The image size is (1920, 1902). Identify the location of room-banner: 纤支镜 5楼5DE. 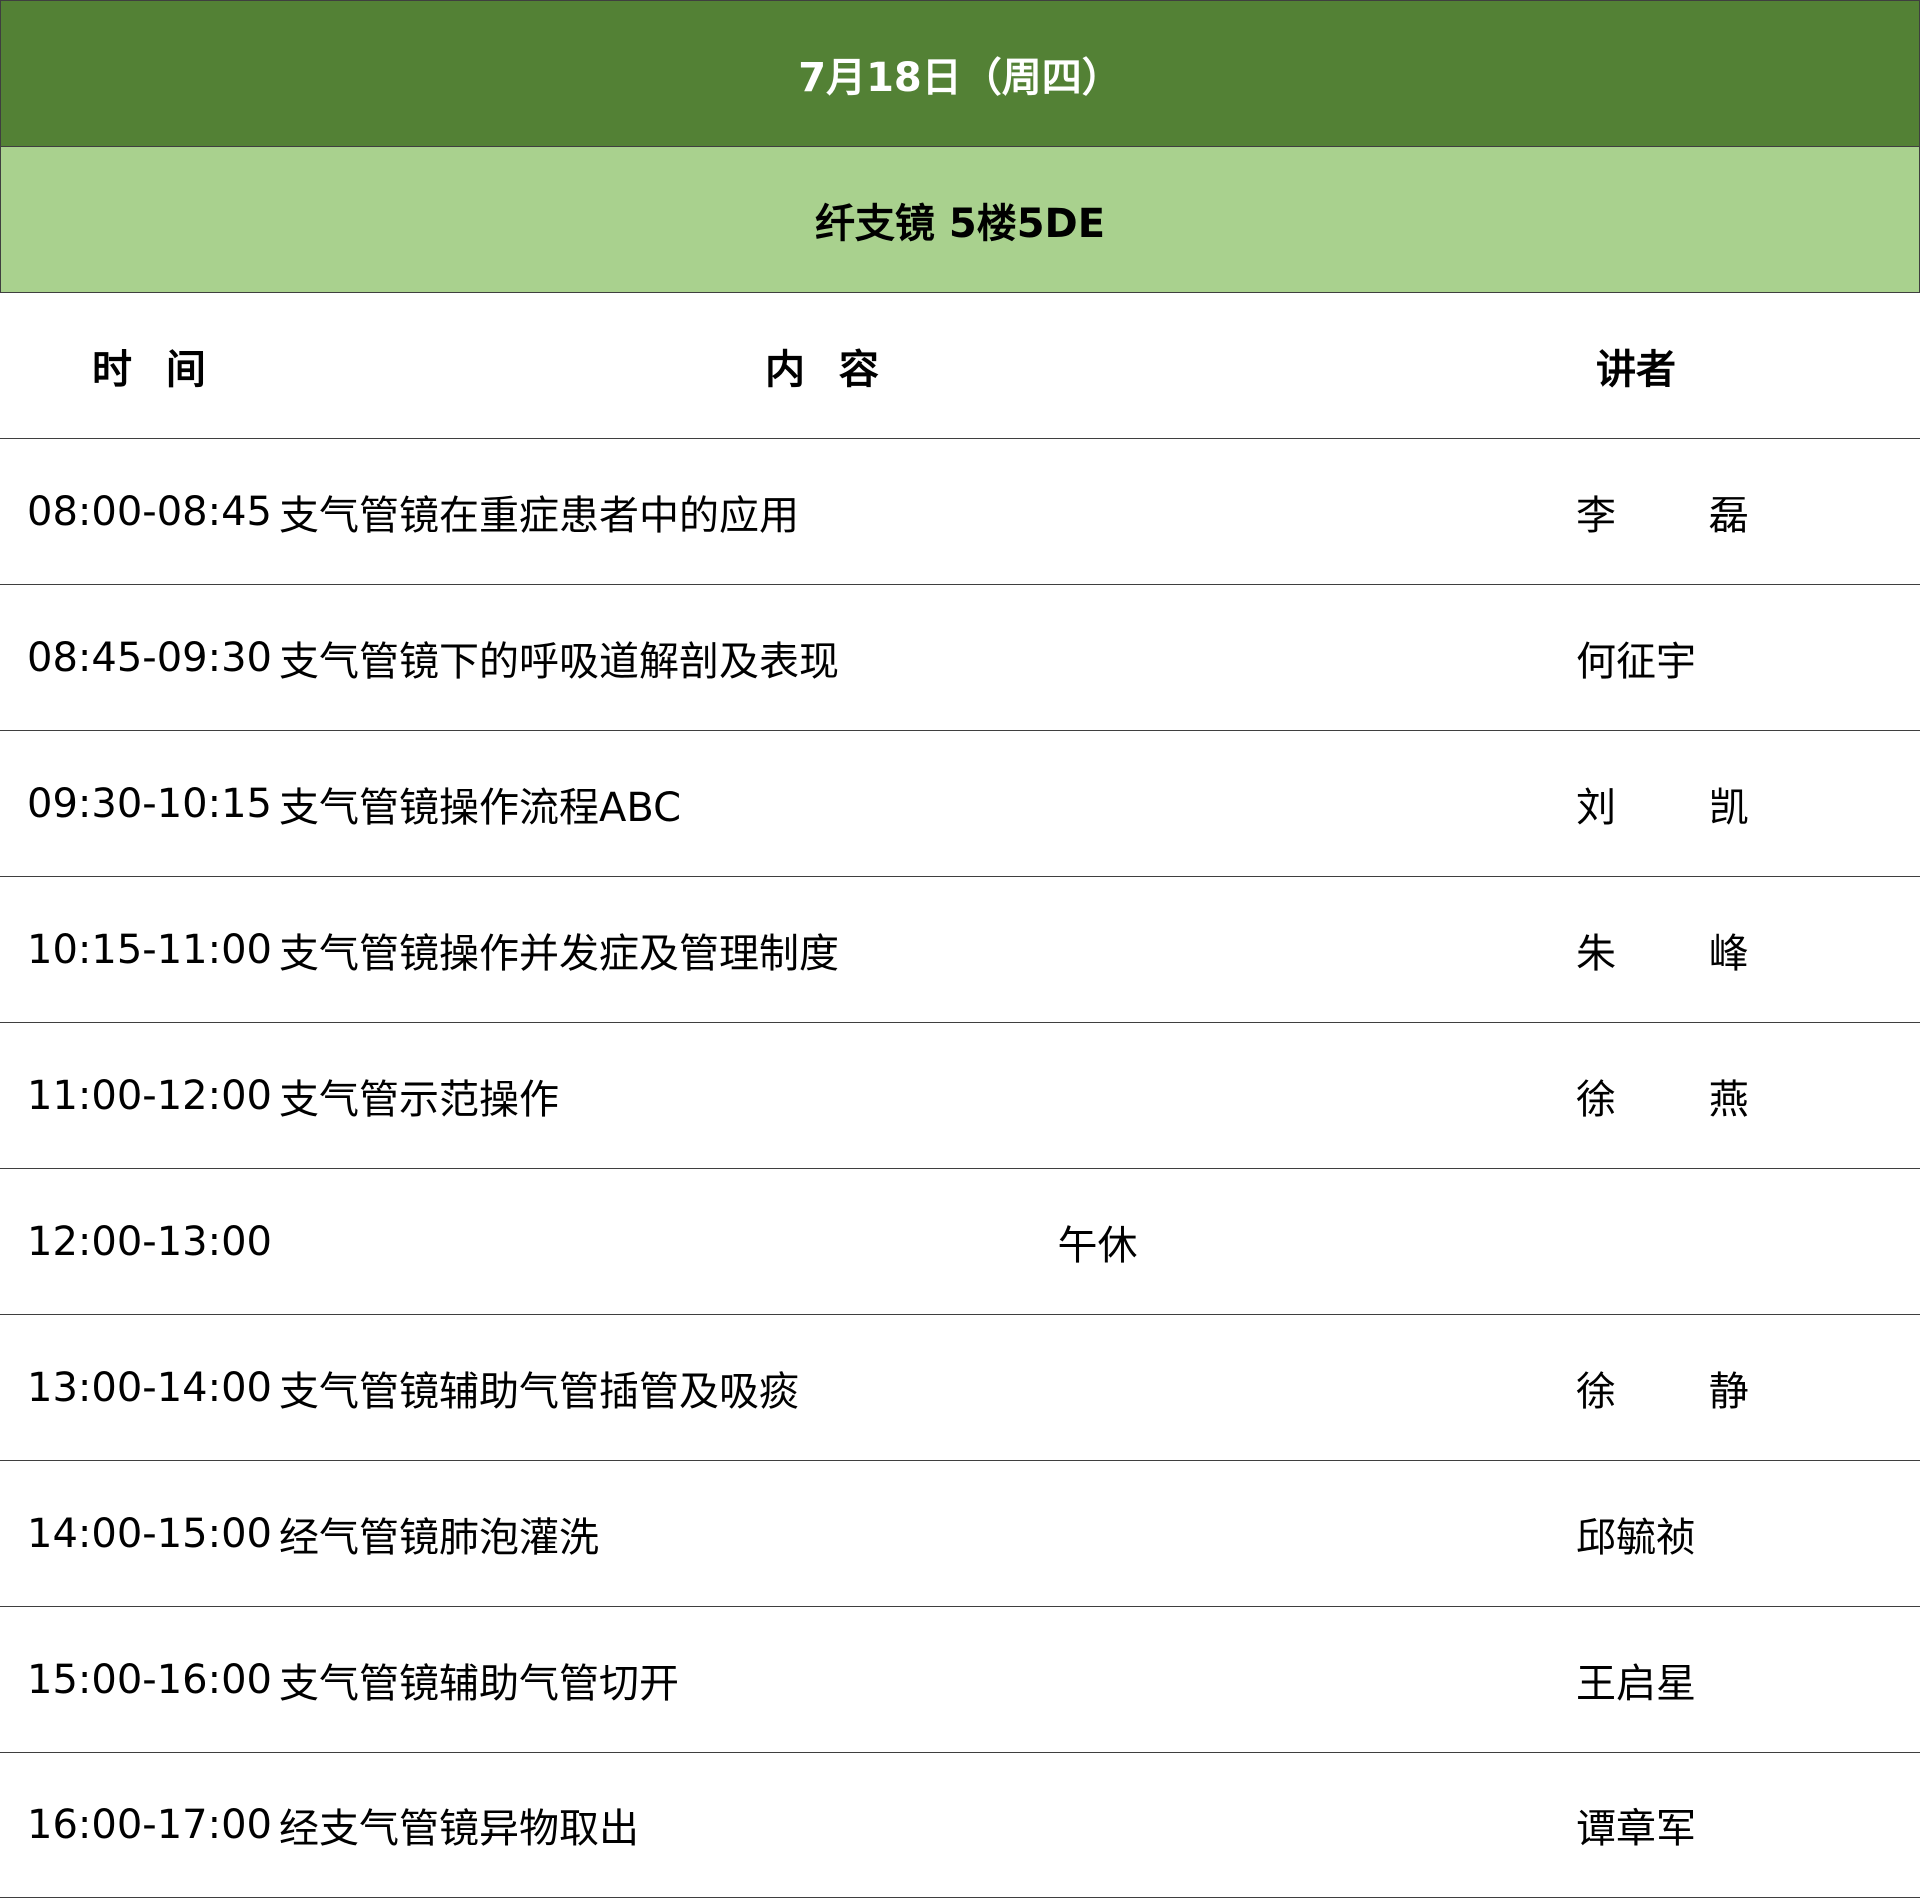
(960, 219).